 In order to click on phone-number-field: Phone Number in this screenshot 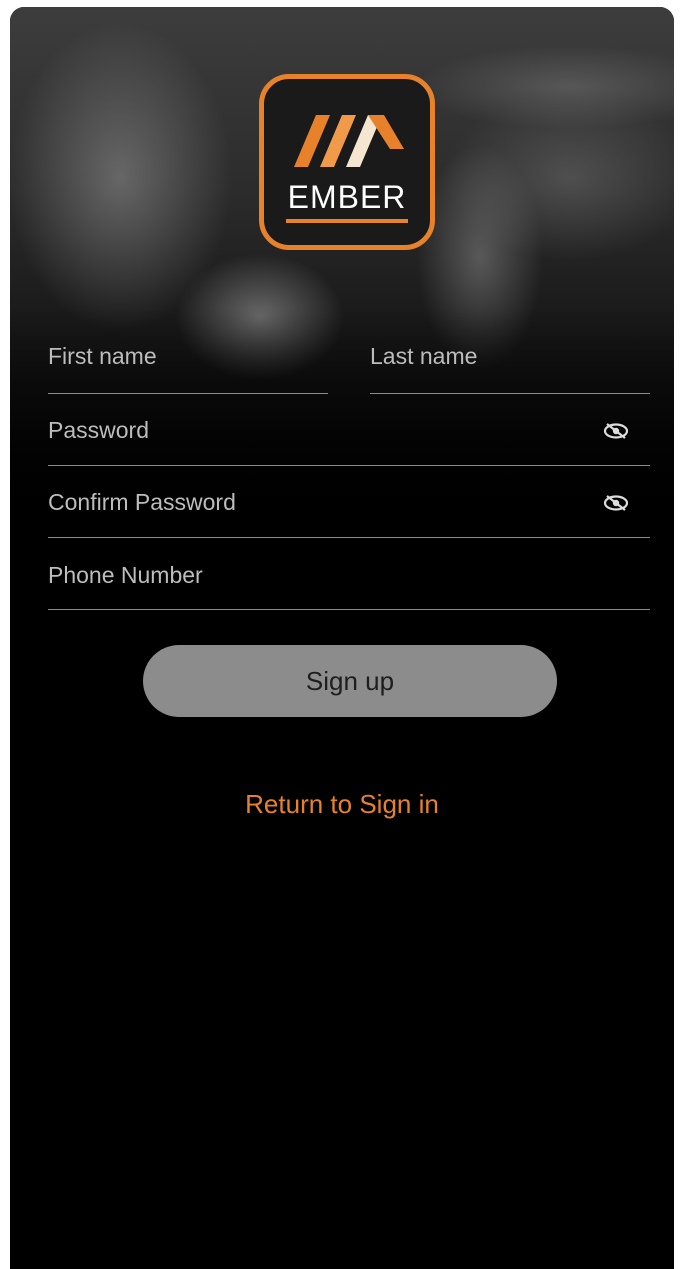, I will do `click(125, 575)`.